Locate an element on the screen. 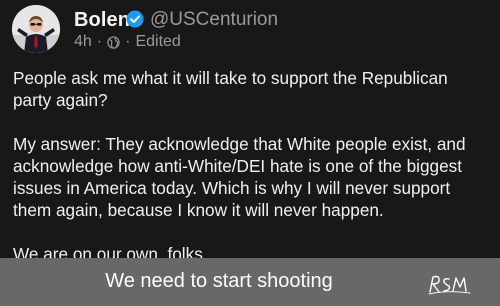 The image size is (500, 306). post-meta: 4h · · Edited is located at coordinates (127, 42).